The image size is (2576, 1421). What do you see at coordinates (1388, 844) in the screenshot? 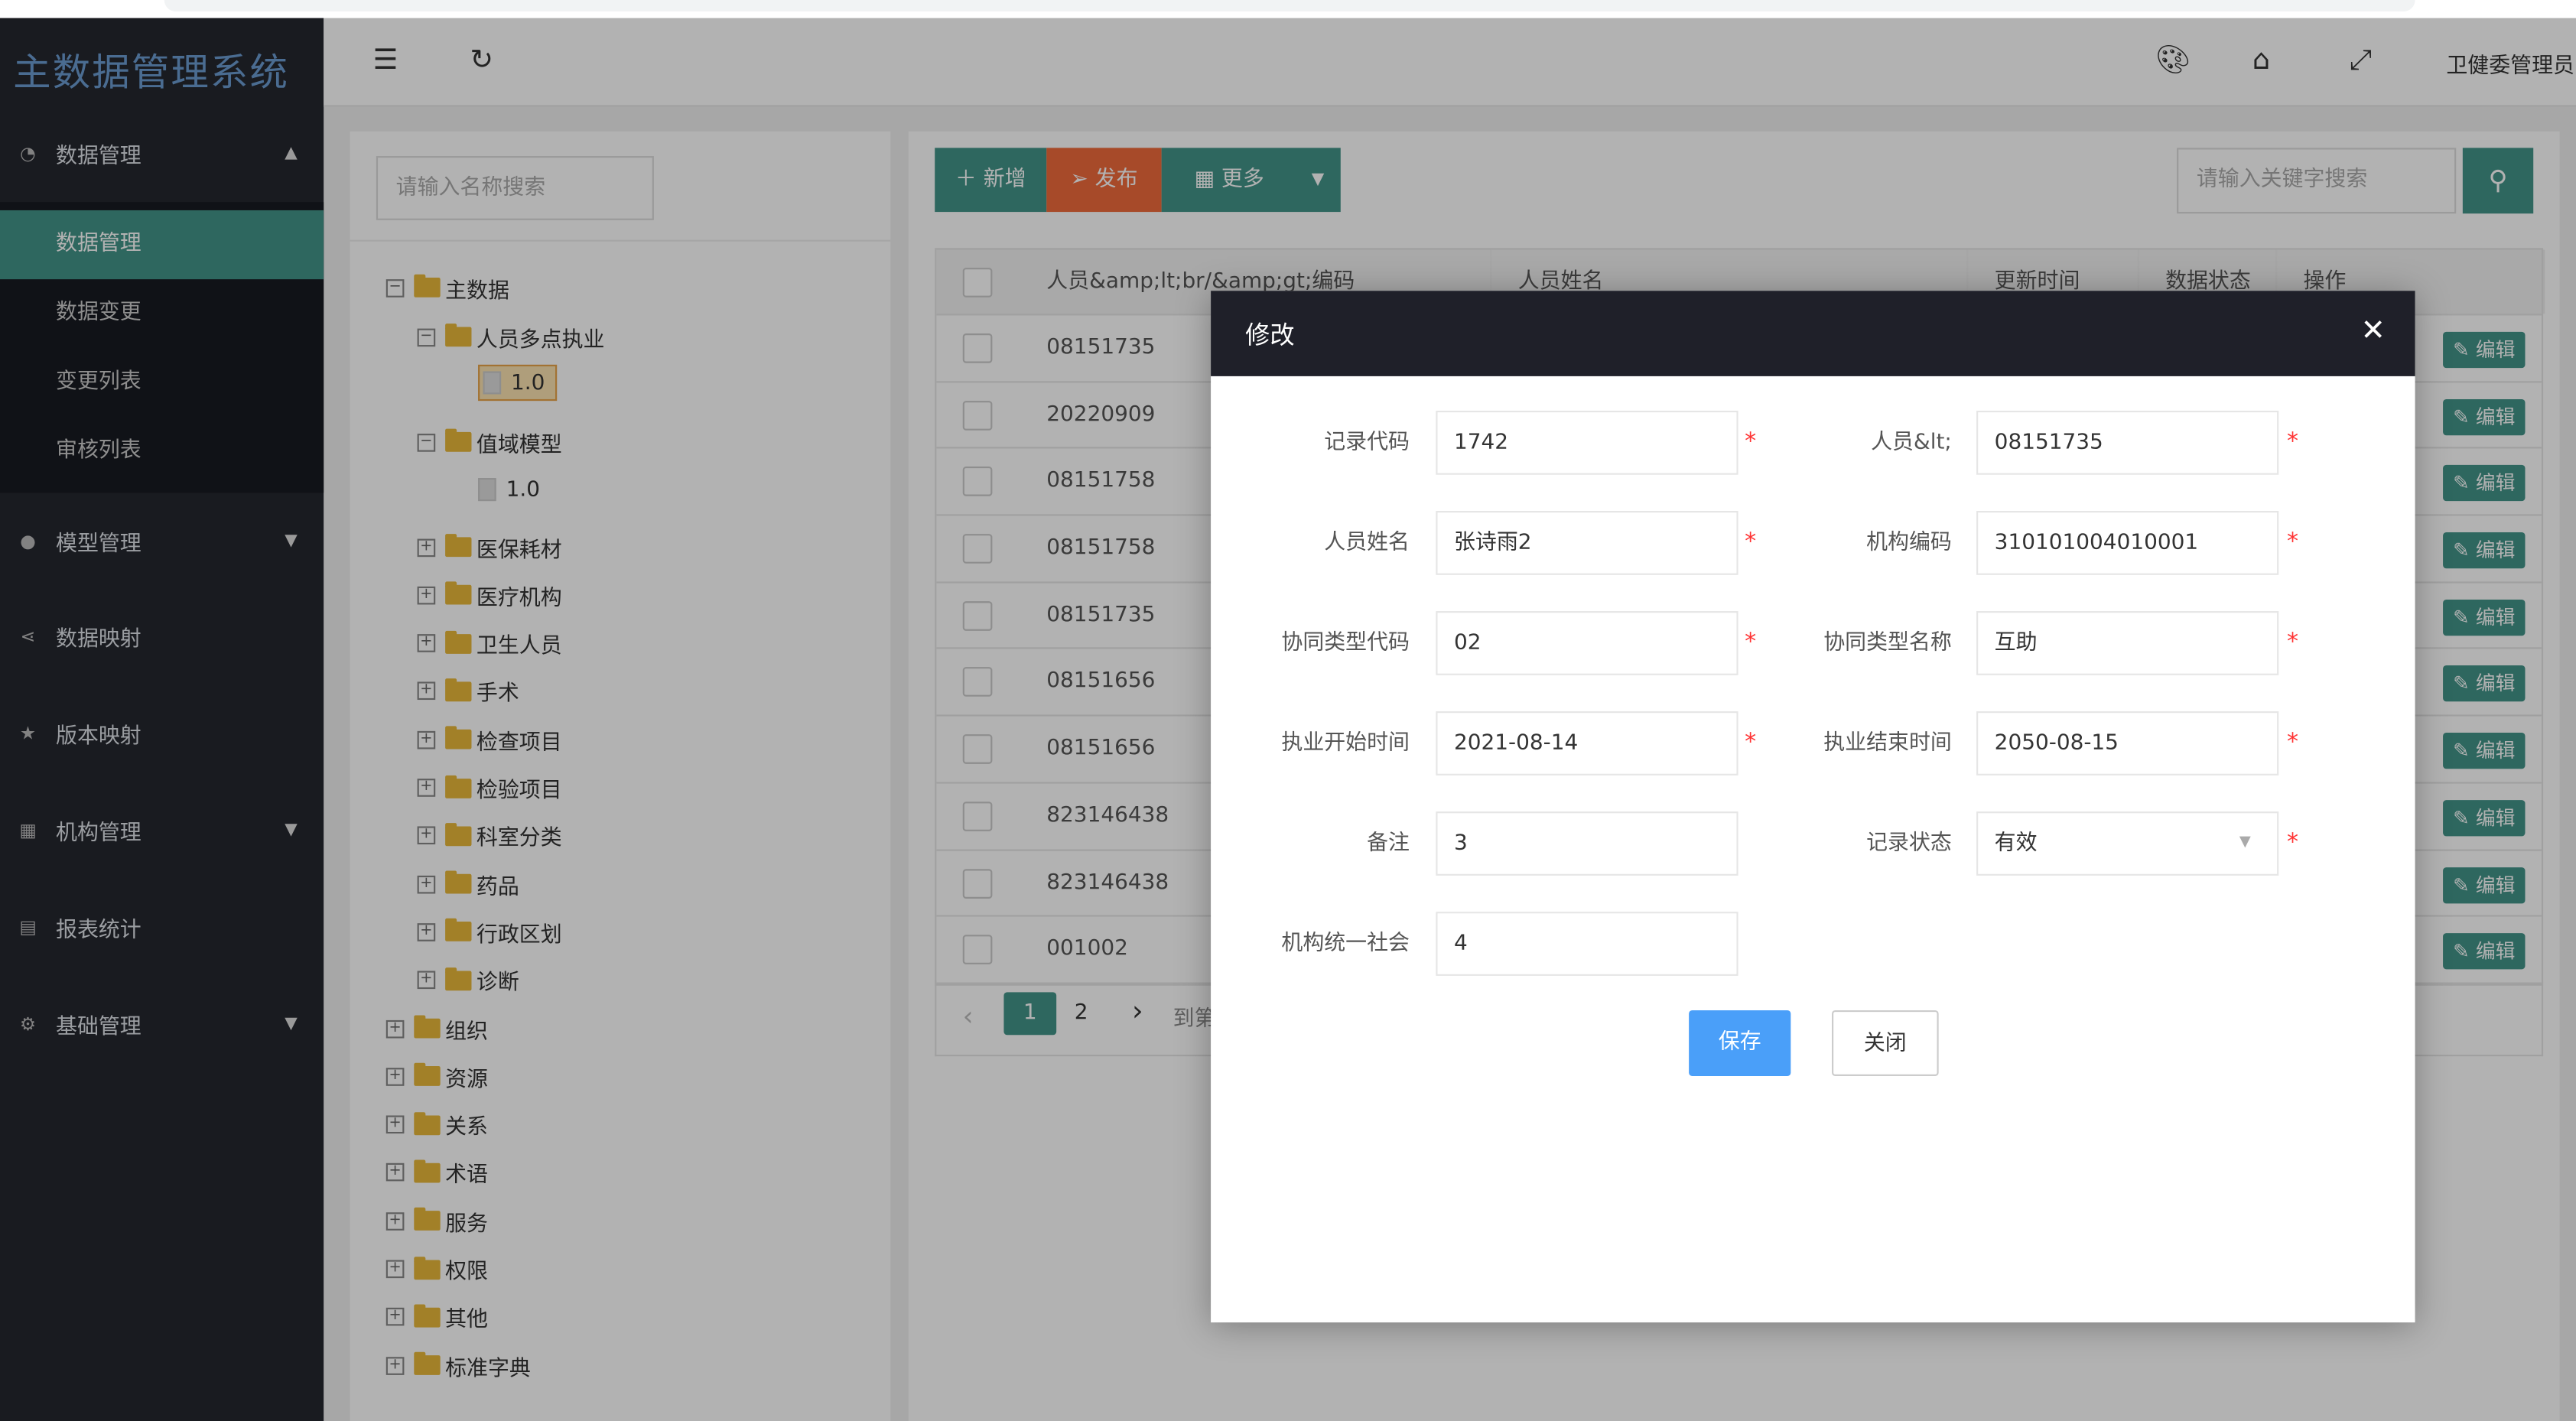
I see `field-label: 备注` at bounding box center [1388, 844].